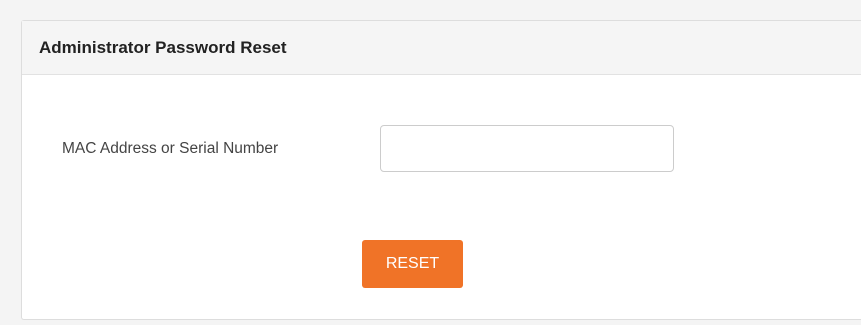 The width and height of the screenshot is (861, 325). Describe the element at coordinates (412, 264) in the screenshot. I see `reset-button: RESET` at that location.